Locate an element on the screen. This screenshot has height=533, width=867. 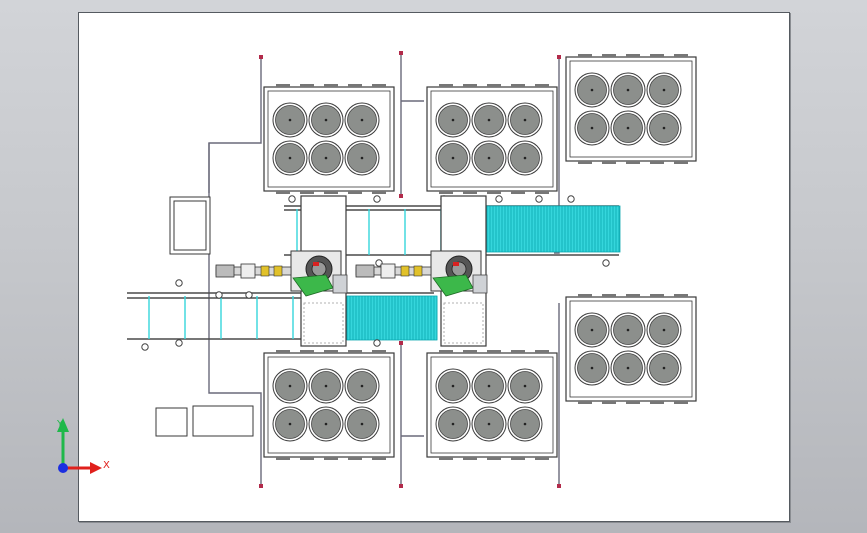
z-axis-dot-icon is located at coordinates (63, 468).